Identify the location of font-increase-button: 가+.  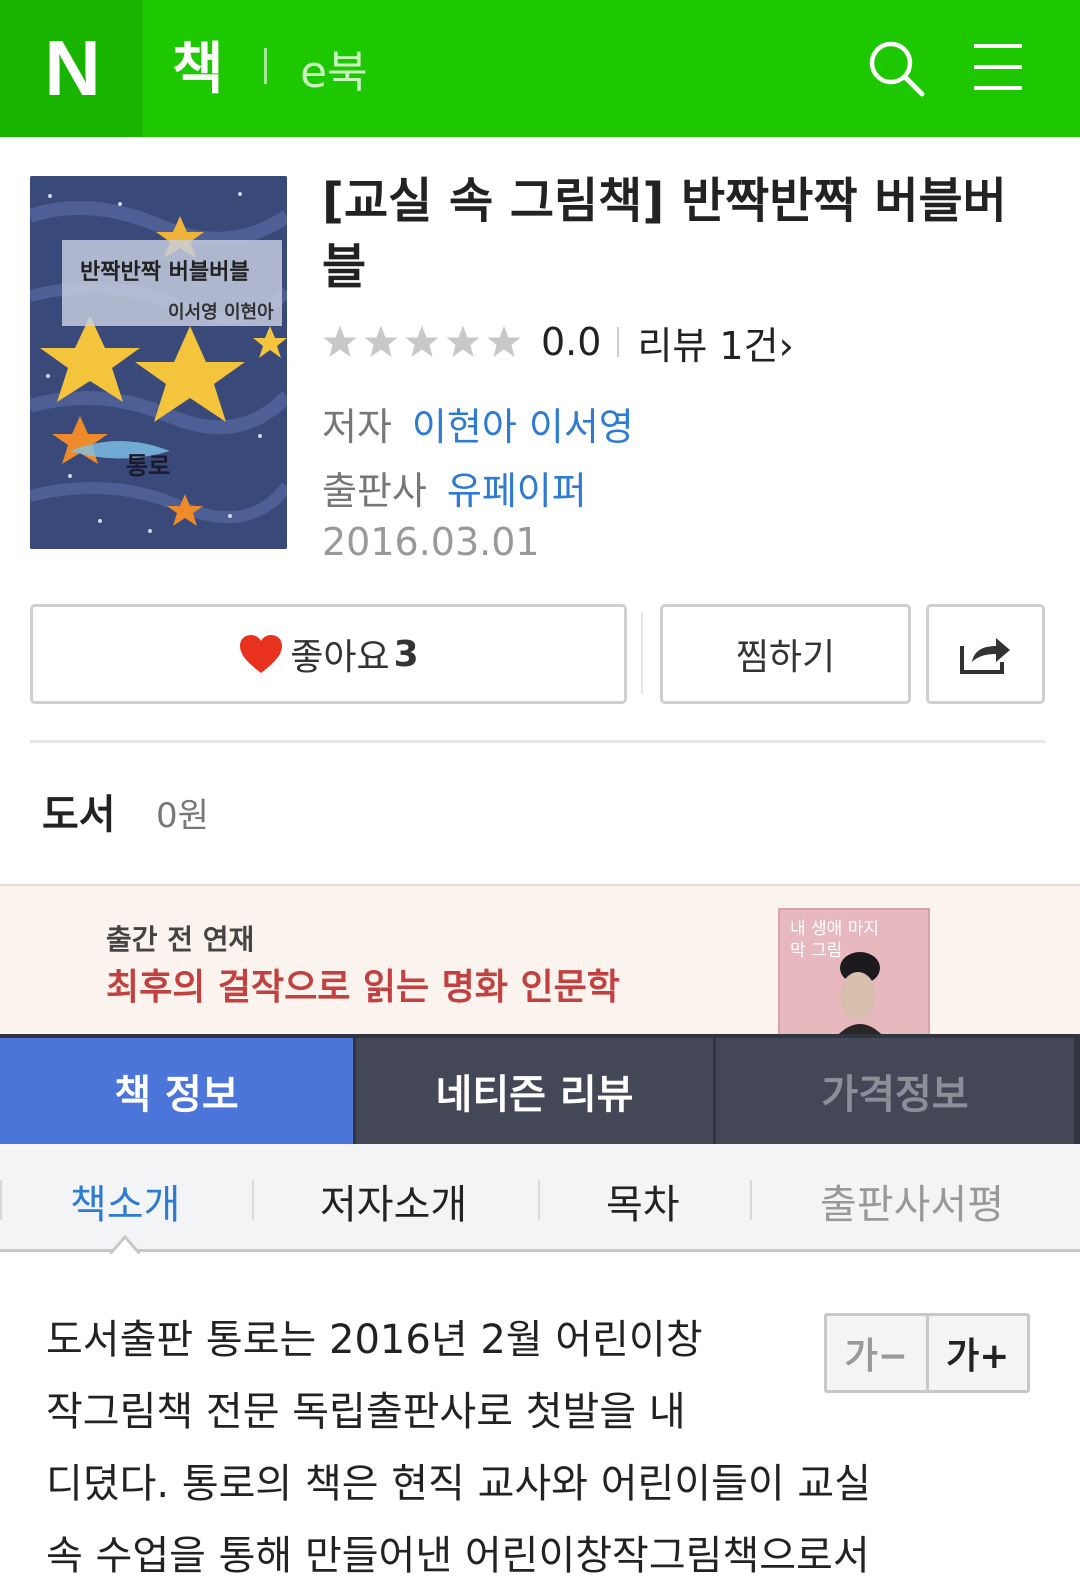
(978, 1353).